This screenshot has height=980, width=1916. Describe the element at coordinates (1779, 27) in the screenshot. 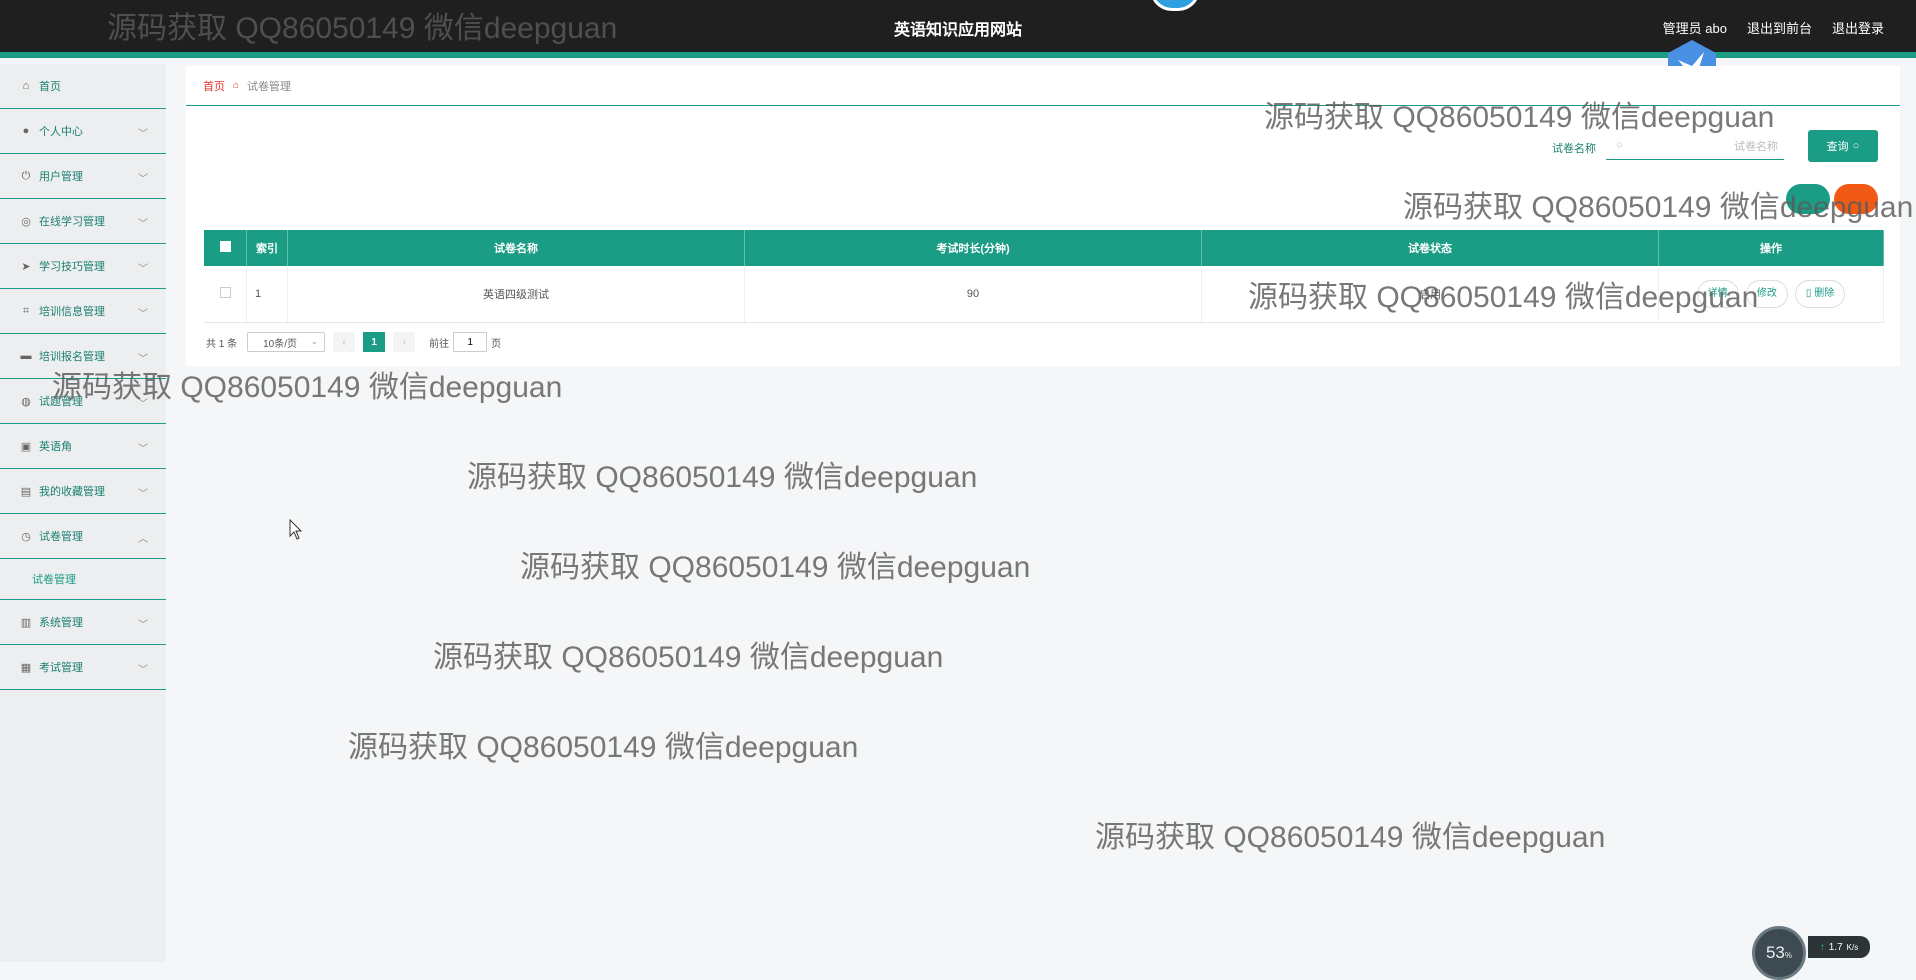

I see `exit-to-frontend-link: 退出到前台` at that location.